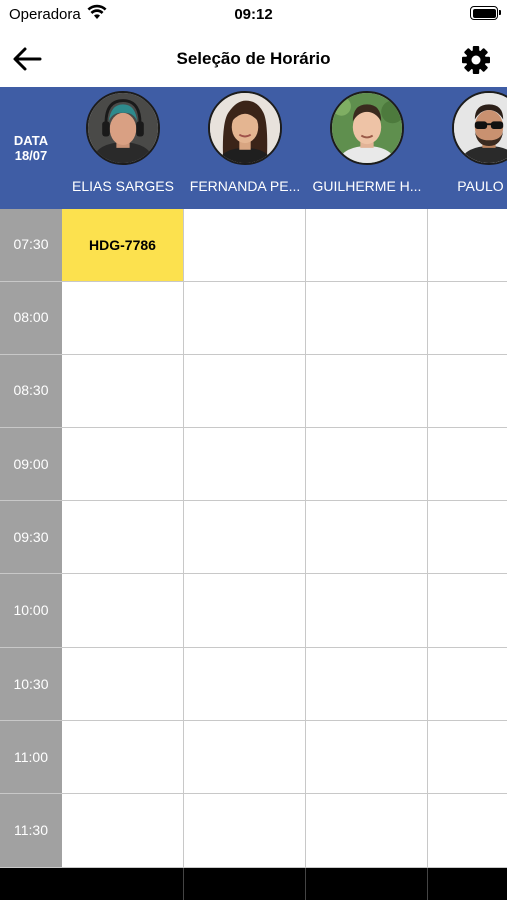 The width and height of the screenshot is (507, 900). I want to click on gear-icon, so click(476, 60).